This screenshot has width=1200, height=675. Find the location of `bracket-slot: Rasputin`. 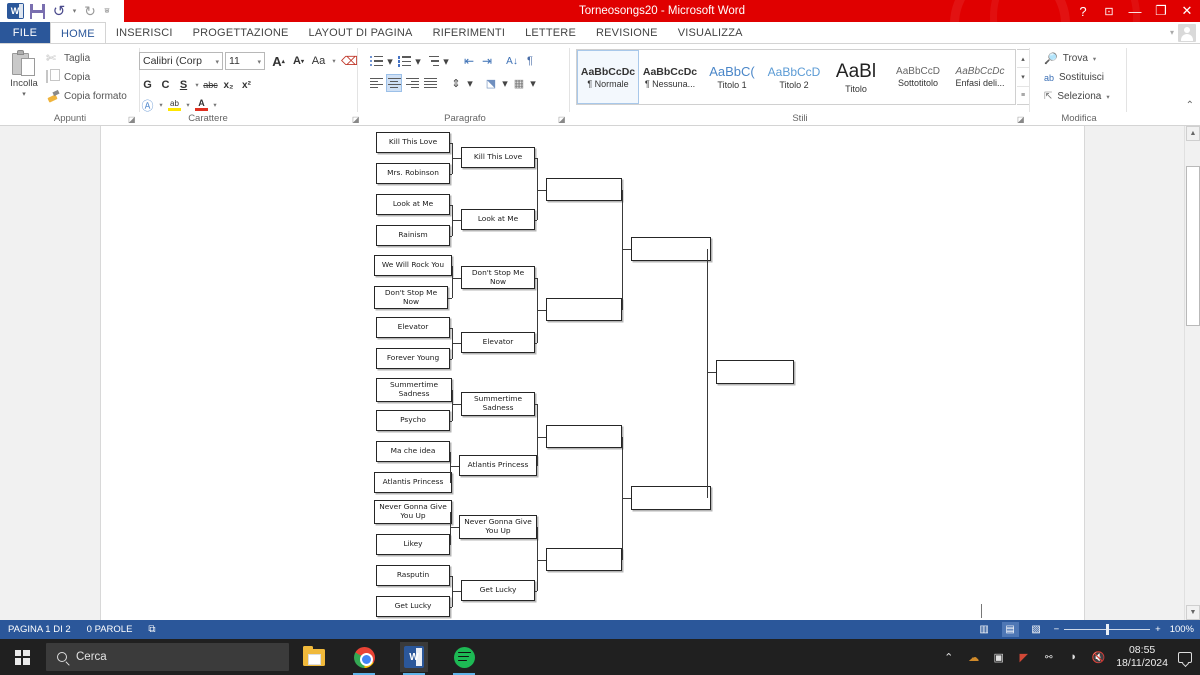

bracket-slot: Rasputin is located at coordinates (413, 575).